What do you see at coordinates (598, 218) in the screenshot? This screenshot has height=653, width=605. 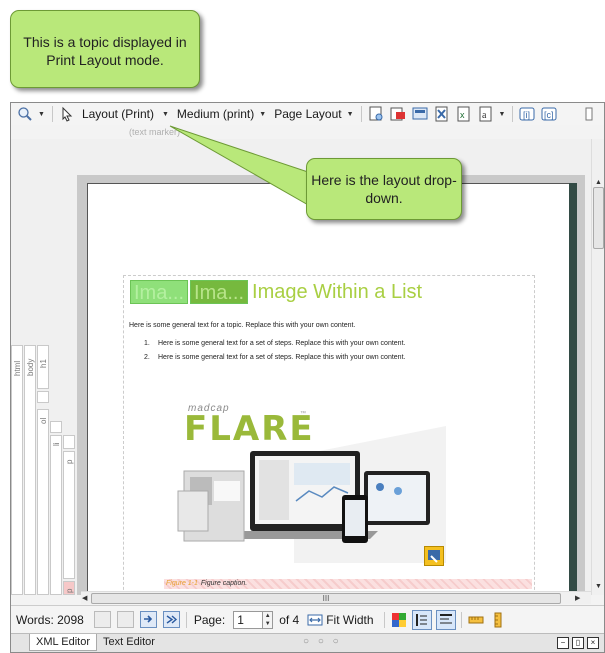 I see `vertical-scroll-thumb` at bounding box center [598, 218].